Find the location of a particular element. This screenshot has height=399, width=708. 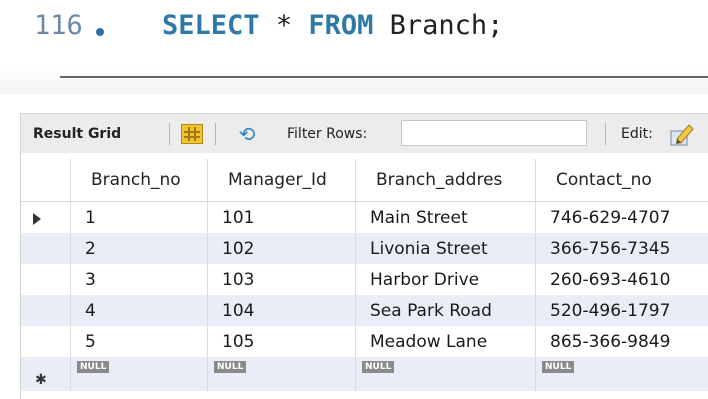

column-header-contact-no: Contact_no is located at coordinates (622, 180).